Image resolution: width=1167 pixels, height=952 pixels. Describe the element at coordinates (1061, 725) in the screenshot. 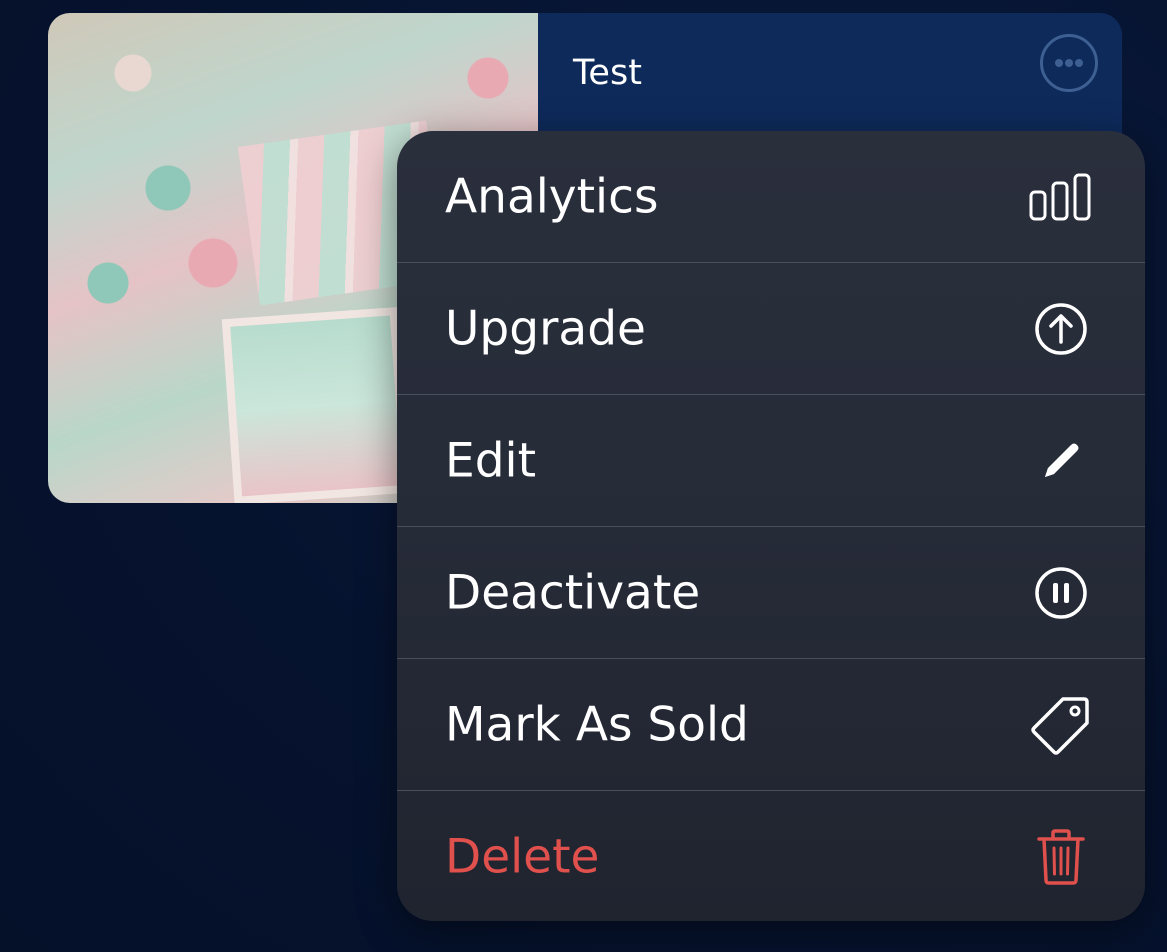

I see `tag-icon` at that location.